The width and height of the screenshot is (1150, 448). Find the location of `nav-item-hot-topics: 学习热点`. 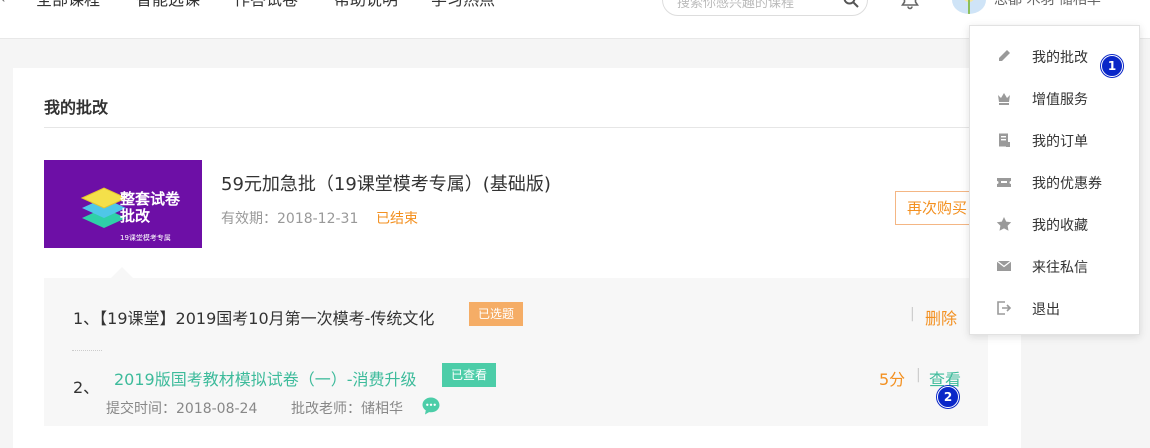

nav-item-hot-topics: 学习热点 is located at coordinates (463, 5).